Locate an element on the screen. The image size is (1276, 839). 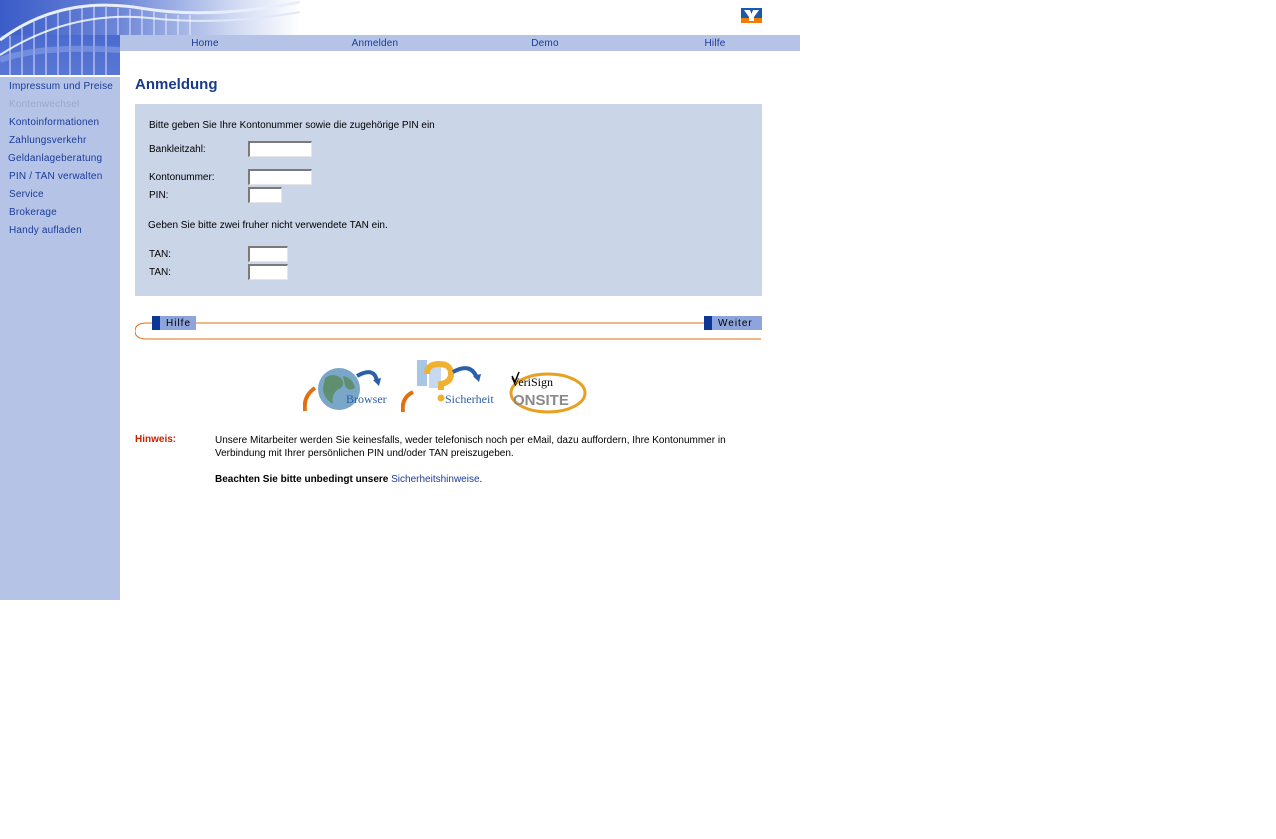
blz-input is located at coordinates (280, 149).